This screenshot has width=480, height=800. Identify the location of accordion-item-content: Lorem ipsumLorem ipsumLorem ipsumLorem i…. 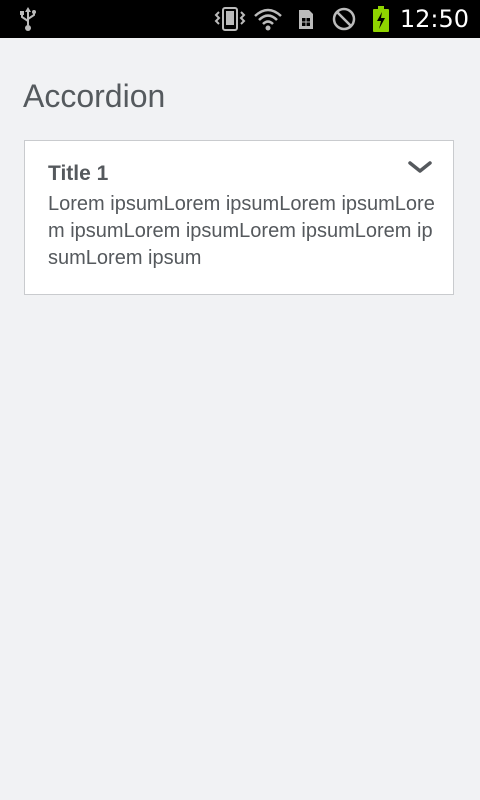
(241, 231).